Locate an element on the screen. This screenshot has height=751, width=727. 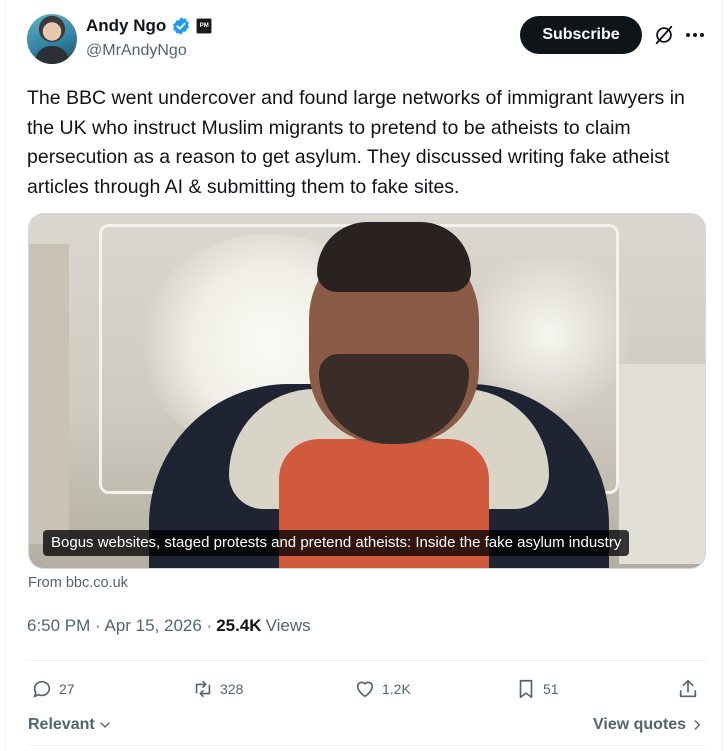
tweet-timestamp: 6:50 PM · Apr 15, 2026 · is located at coordinates (119, 626).